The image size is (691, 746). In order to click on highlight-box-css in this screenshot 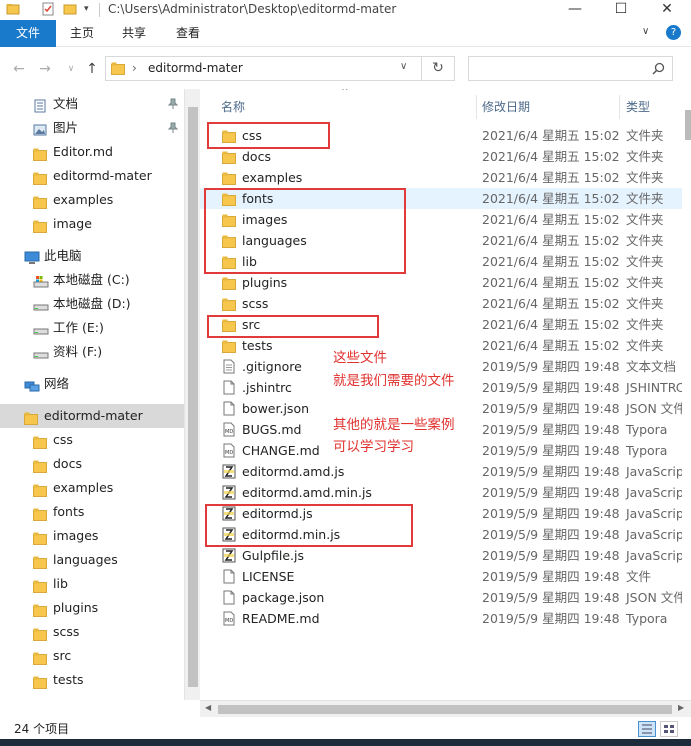, I will do `click(268, 135)`.